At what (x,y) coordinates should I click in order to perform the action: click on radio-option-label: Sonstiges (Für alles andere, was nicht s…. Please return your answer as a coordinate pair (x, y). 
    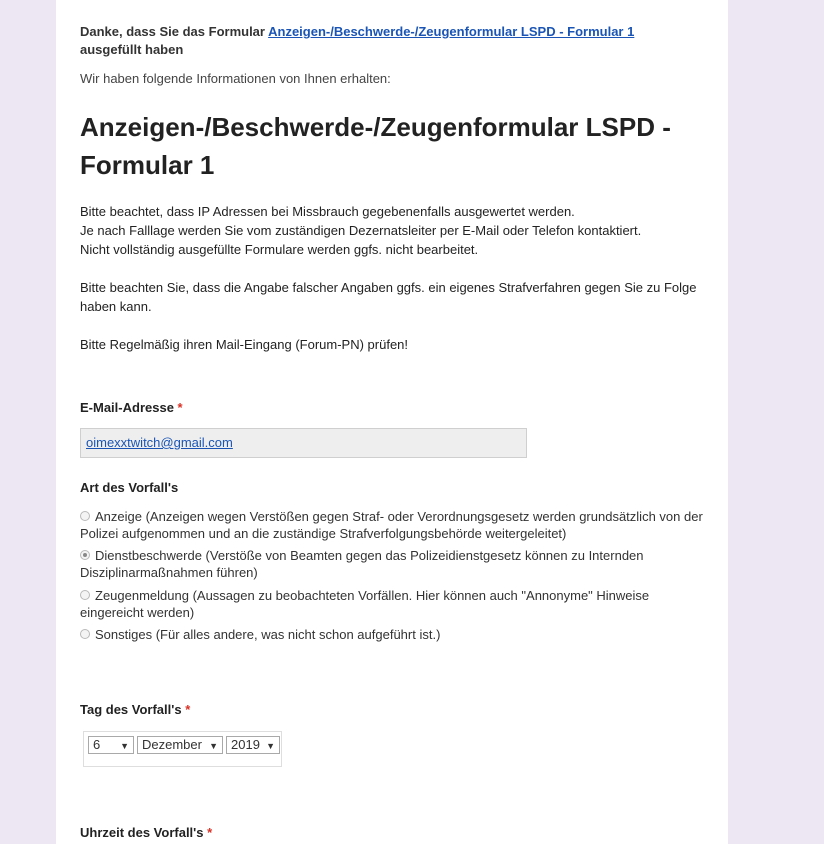
    Looking at the image, I should click on (268, 634).